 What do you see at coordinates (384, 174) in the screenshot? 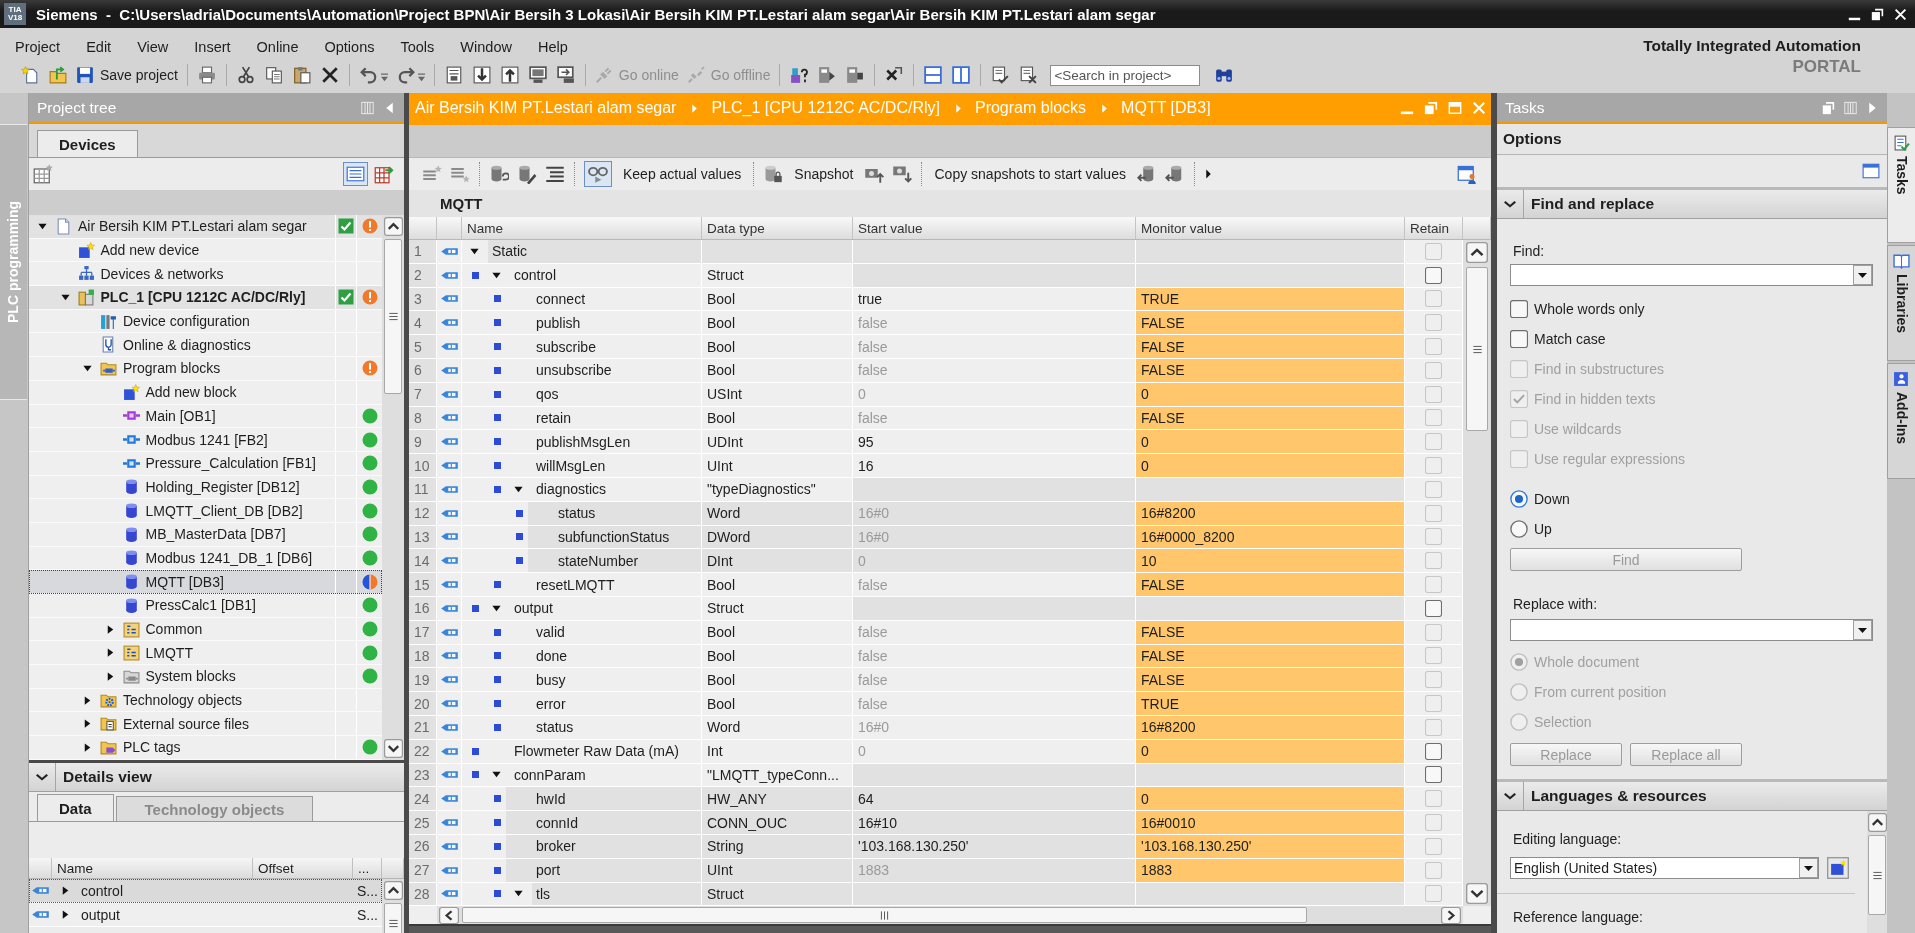
I see `table-arrow-icon` at bounding box center [384, 174].